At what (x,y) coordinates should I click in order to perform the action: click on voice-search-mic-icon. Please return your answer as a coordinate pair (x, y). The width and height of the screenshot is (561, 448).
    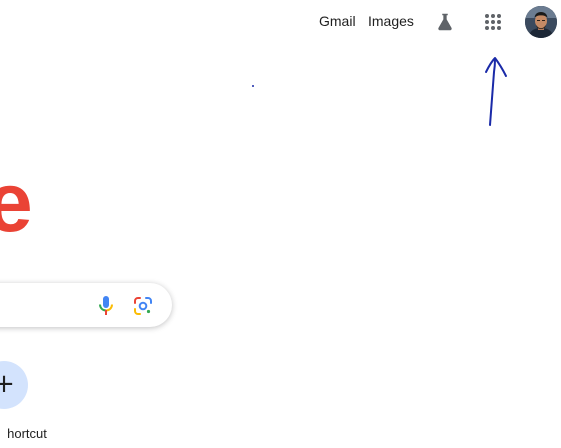
    Looking at the image, I should click on (106, 305).